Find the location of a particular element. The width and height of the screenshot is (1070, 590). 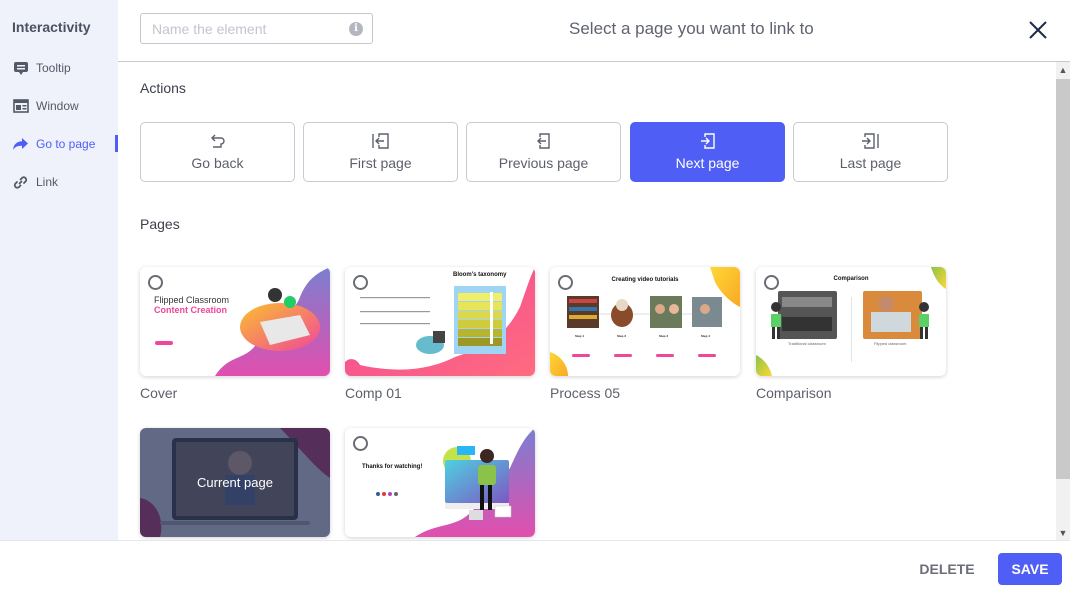

previous-page-button: Previous page is located at coordinates (543, 152).